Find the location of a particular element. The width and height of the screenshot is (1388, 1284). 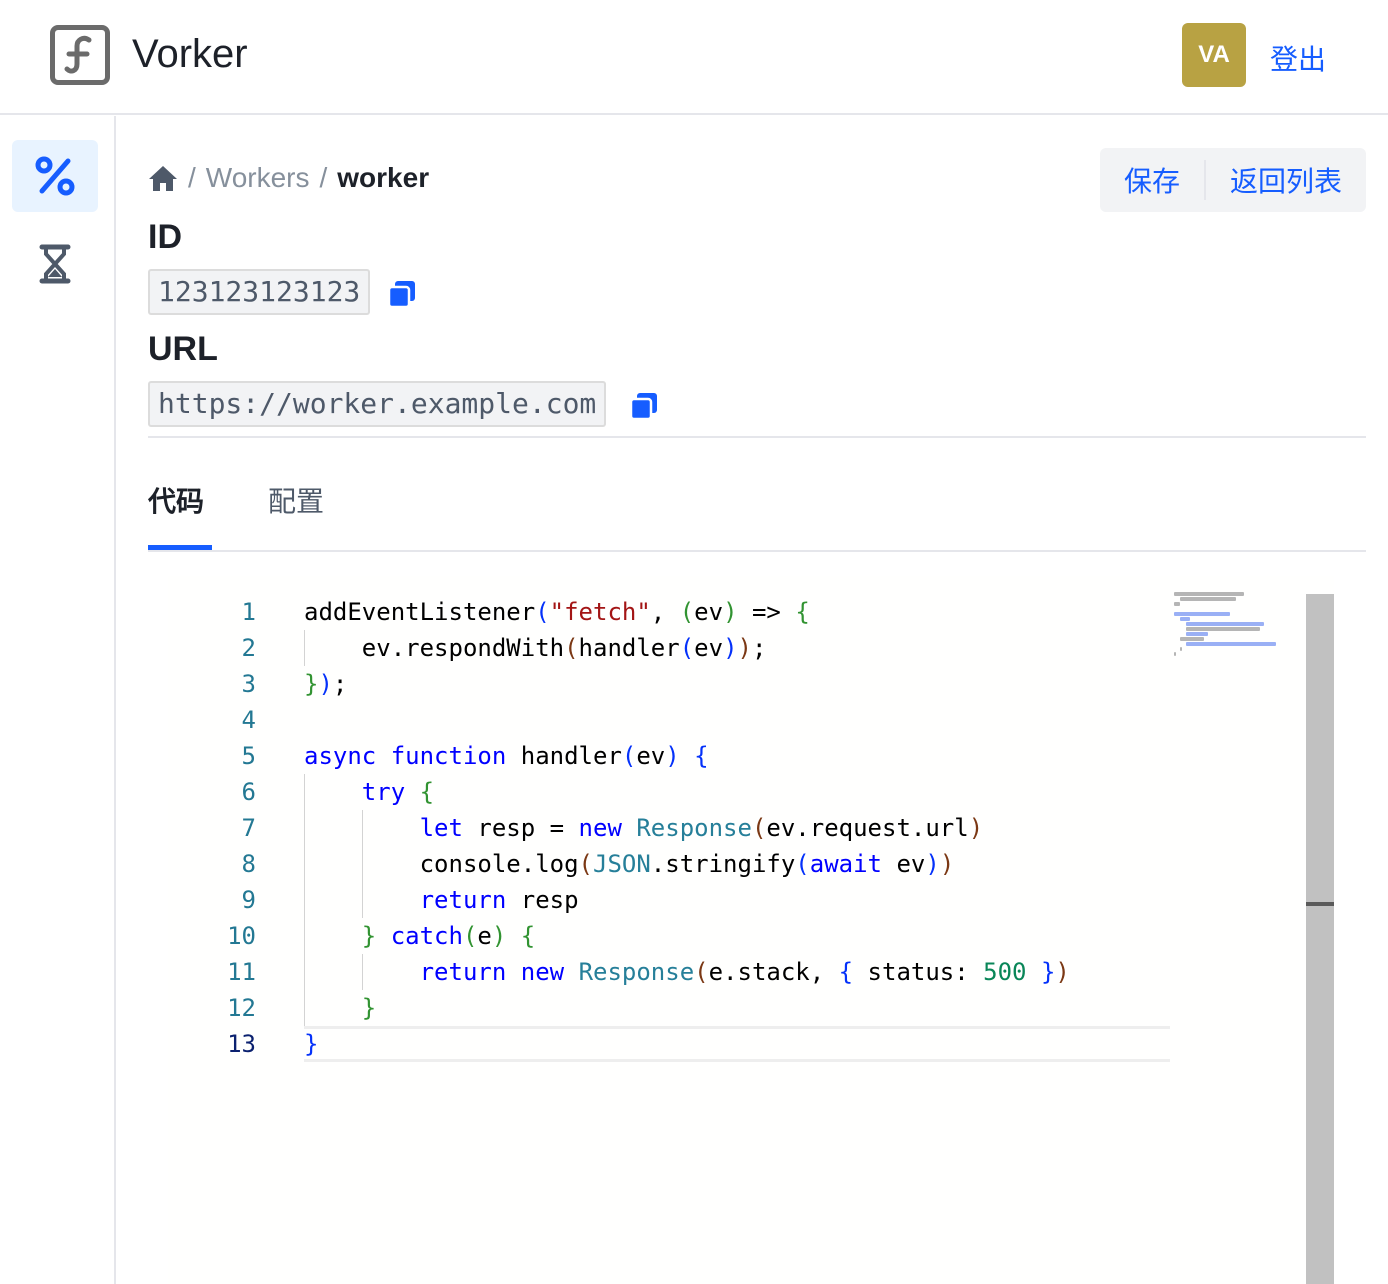

line-number: 10 is located at coordinates (241, 936).